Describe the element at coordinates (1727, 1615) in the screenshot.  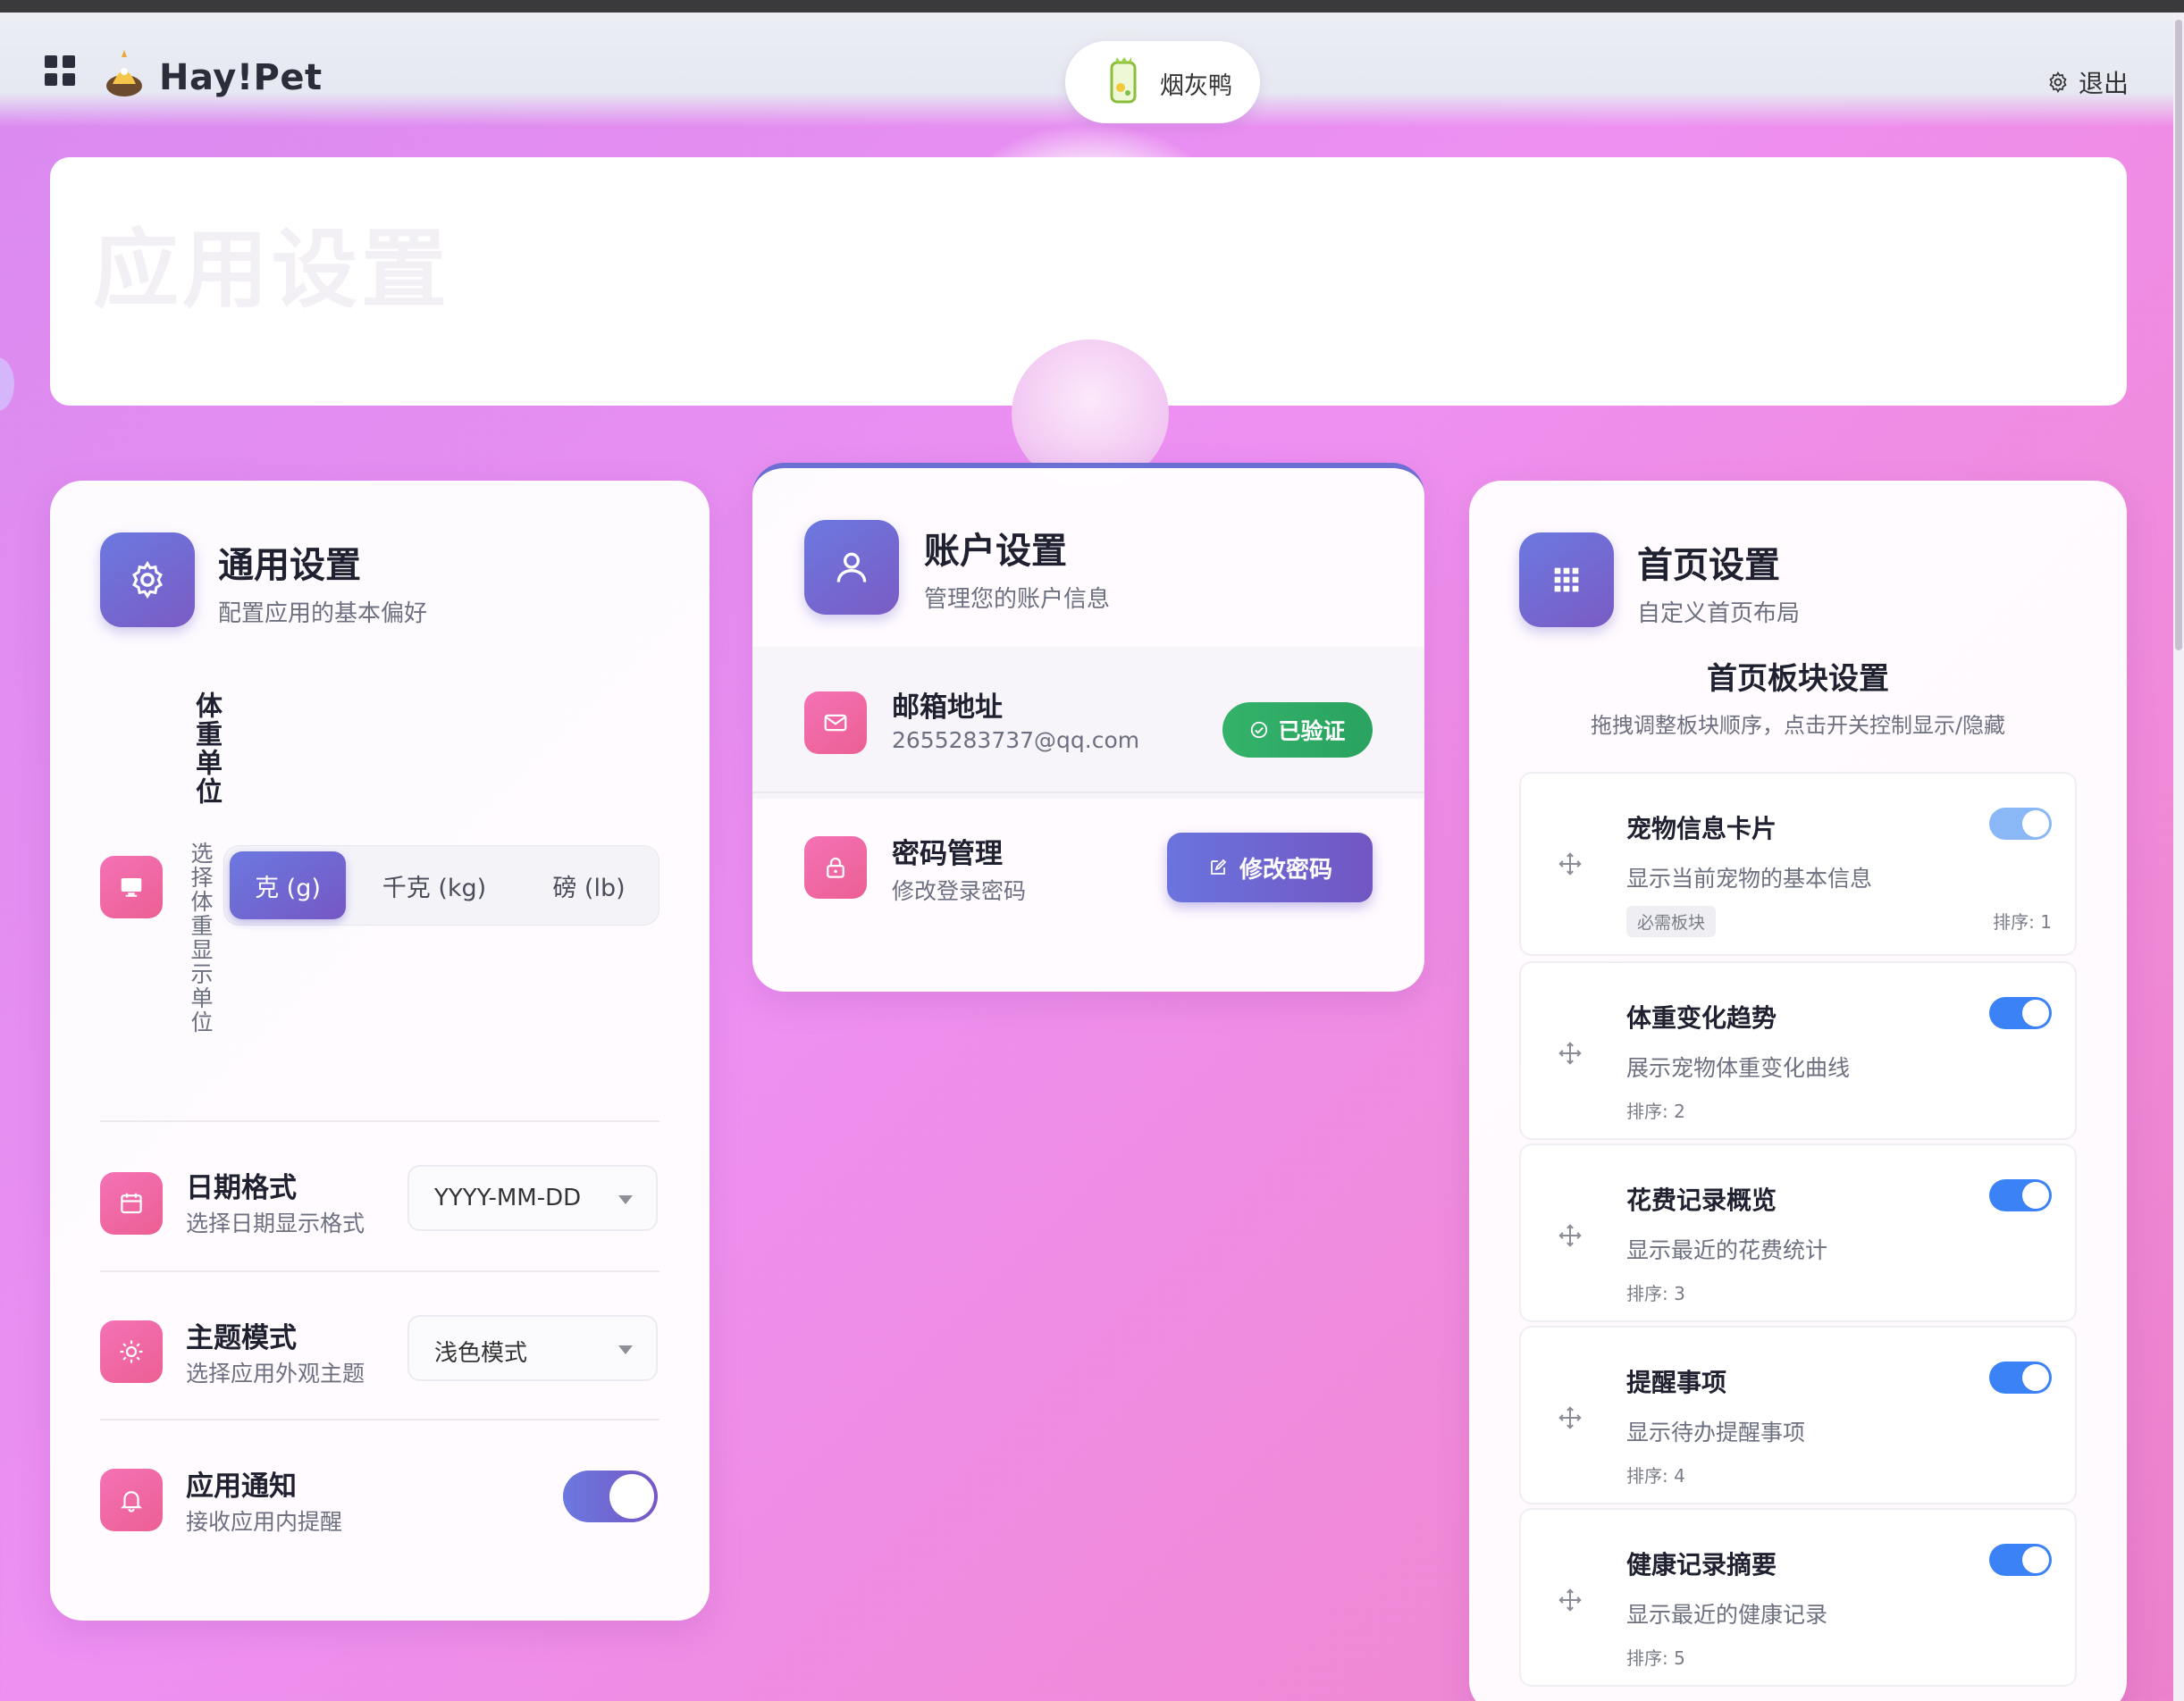
I see `block-desc: 显示最近的健康记录` at that location.